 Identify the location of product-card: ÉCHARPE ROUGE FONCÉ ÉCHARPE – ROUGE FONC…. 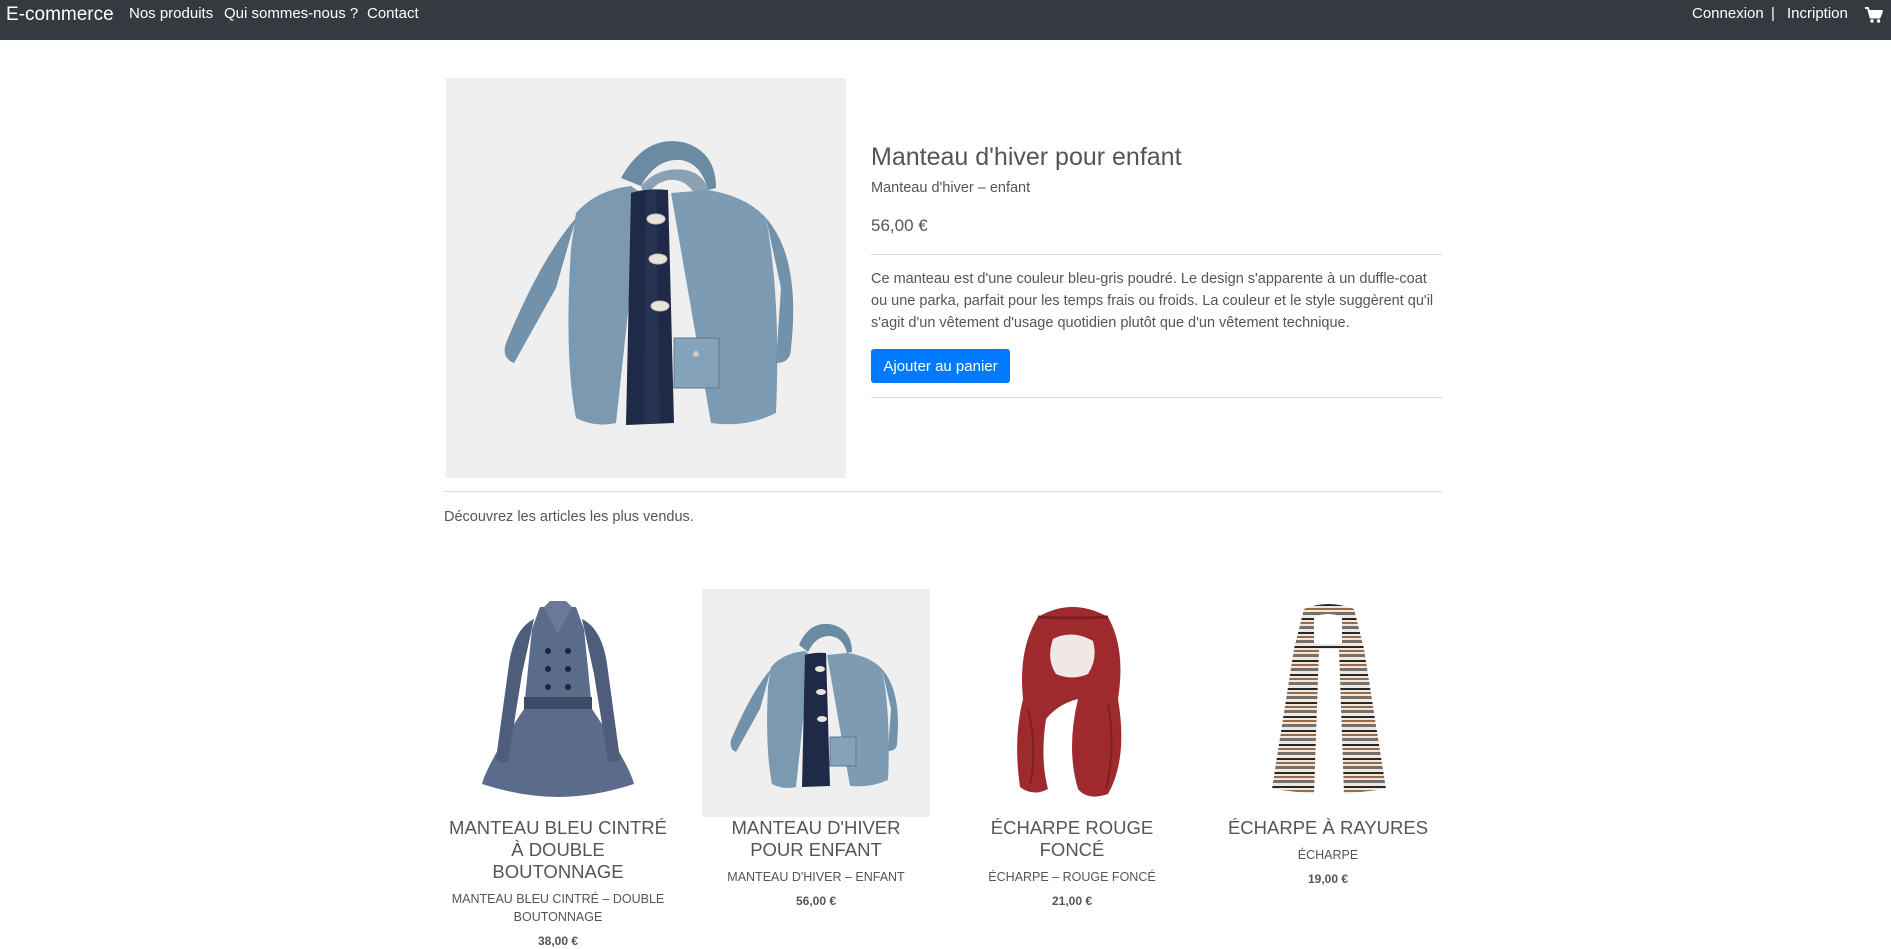
(1072, 749).